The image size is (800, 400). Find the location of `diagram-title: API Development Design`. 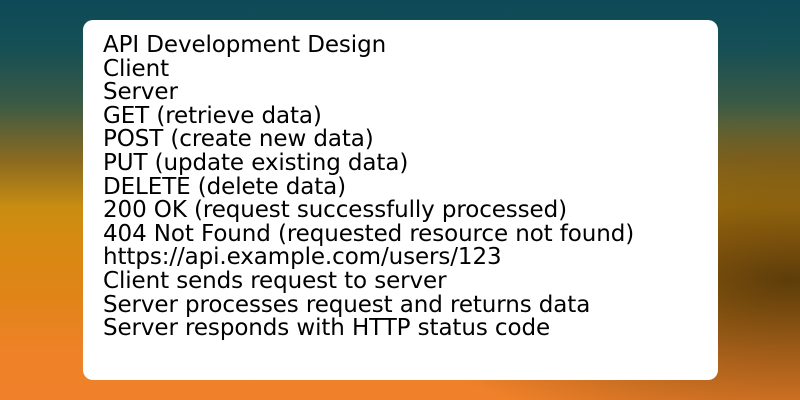

diagram-title: API Development Design is located at coordinates (245, 45).